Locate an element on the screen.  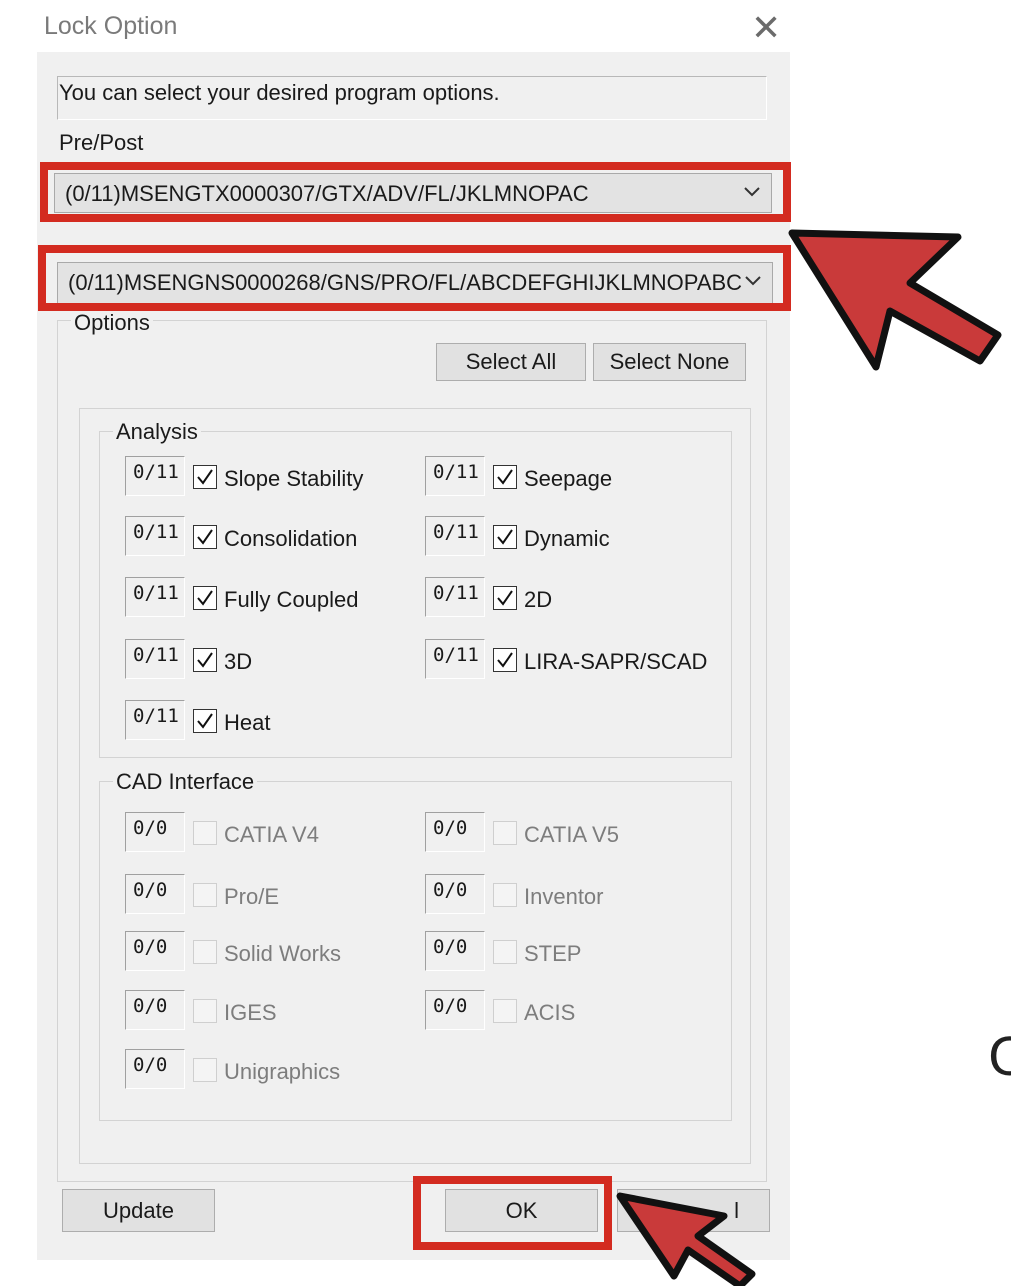
checkbox-2d is located at coordinates (505, 598).